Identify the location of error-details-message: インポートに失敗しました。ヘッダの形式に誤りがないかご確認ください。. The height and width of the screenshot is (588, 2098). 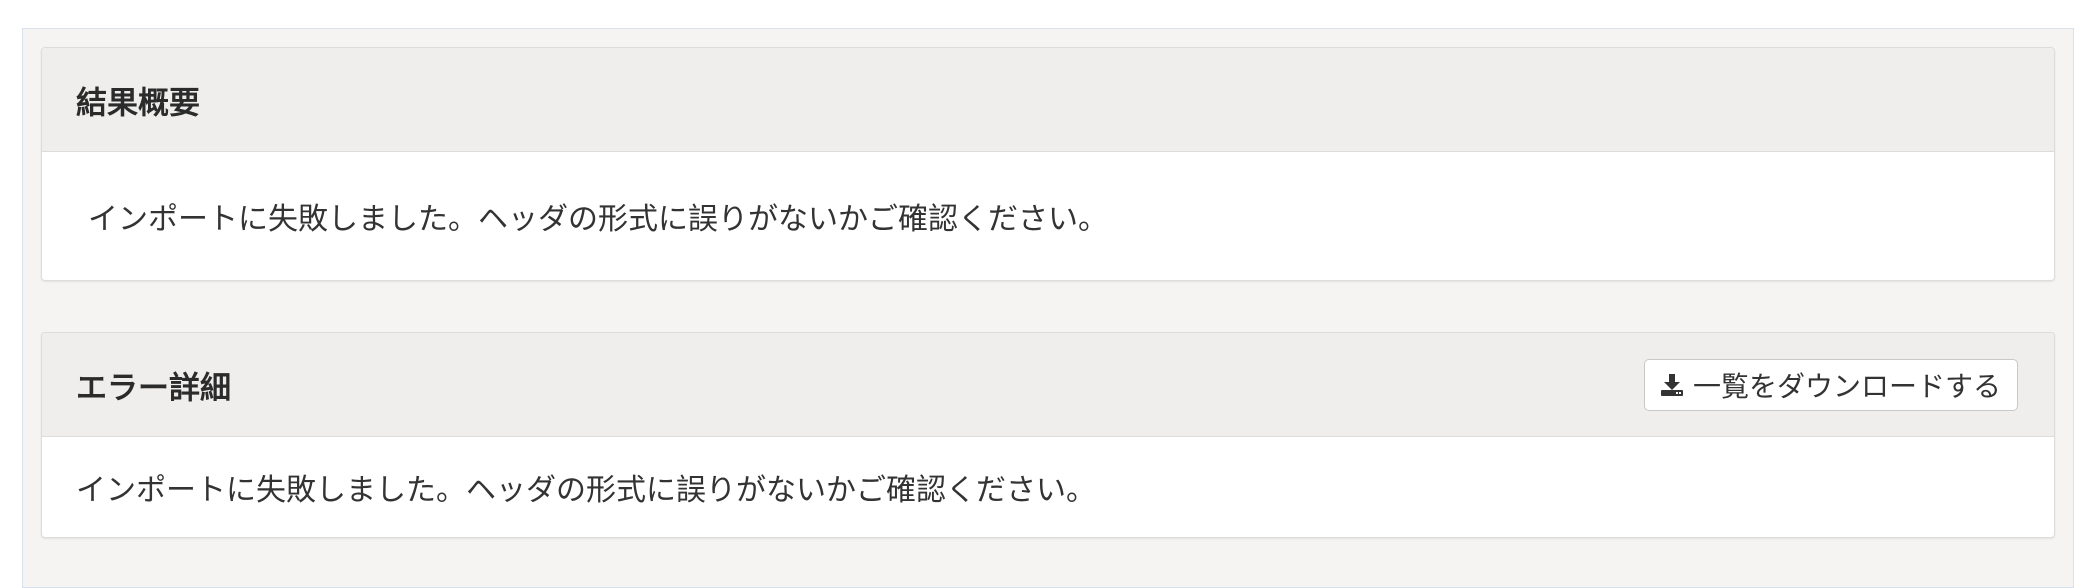
(586, 490).